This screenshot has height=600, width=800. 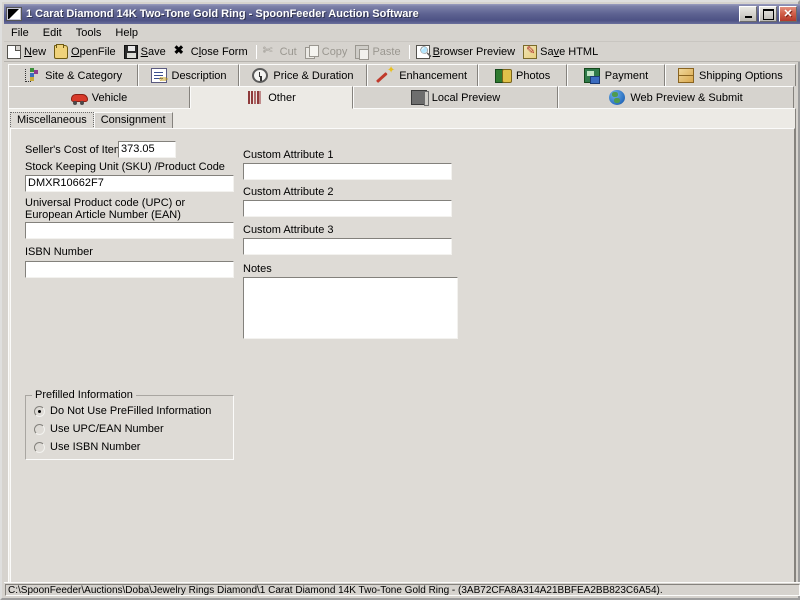 I want to click on browser-search-icon, so click(x=423, y=51).